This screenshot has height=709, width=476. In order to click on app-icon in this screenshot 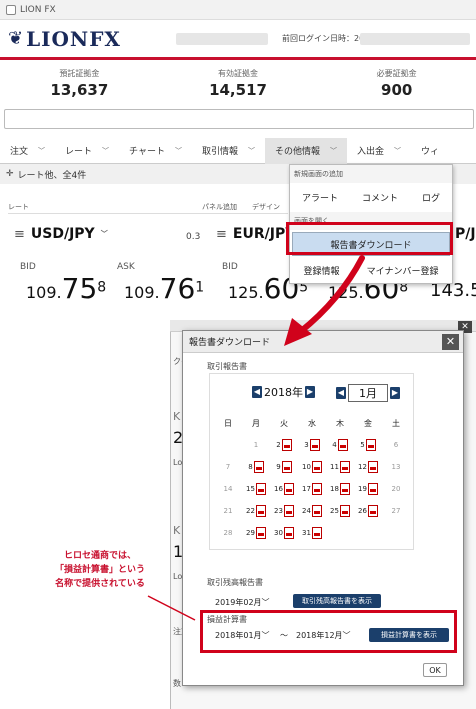, I will do `click(11, 9)`.